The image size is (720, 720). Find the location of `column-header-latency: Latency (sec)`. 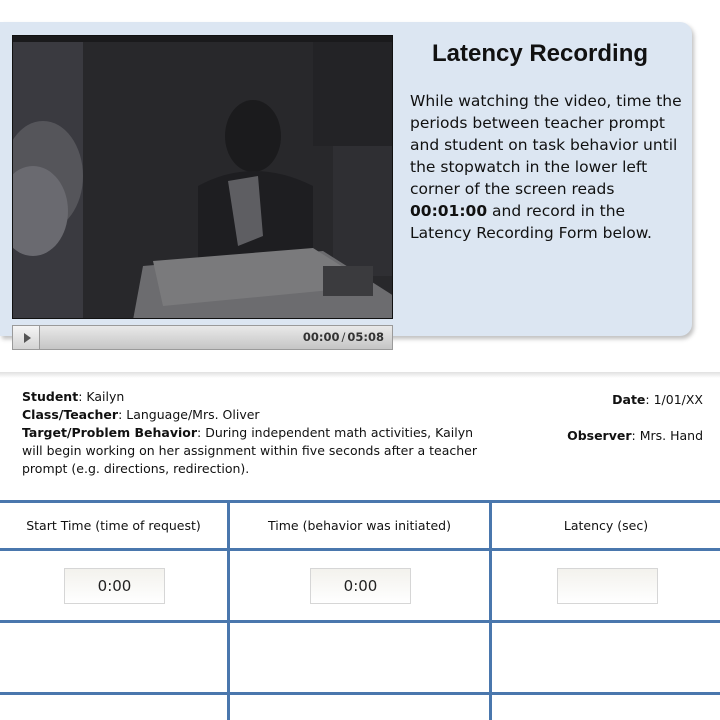

column-header-latency: Latency (sec) is located at coordinates (606, 525).